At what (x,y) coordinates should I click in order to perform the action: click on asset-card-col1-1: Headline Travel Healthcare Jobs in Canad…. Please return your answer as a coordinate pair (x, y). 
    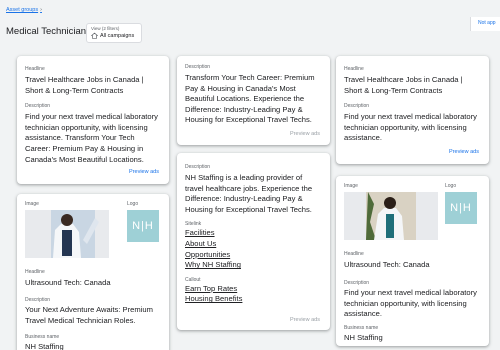
    Looking at the image, I should click on (93, 120).